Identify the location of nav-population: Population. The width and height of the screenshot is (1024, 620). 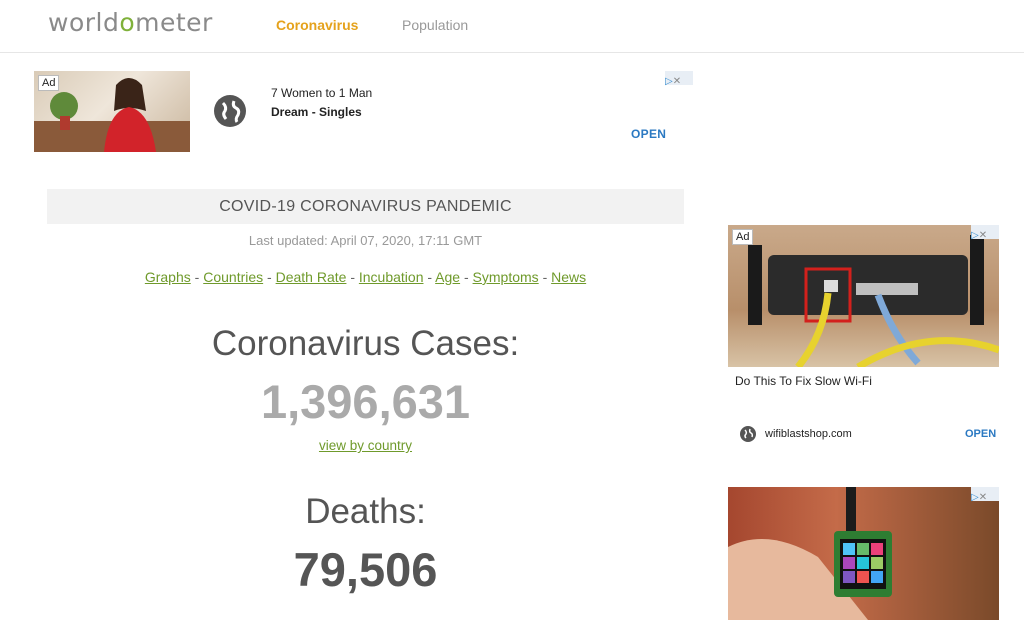
(435, 25).